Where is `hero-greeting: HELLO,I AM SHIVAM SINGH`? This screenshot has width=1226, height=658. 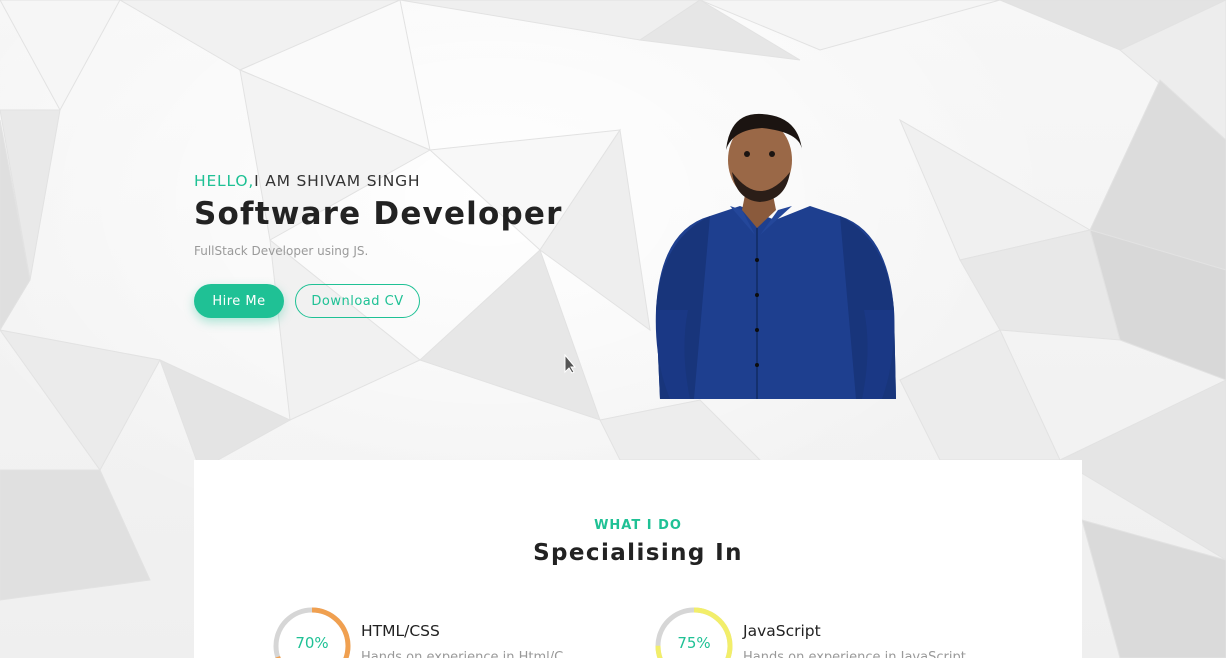
hero-greeting: HELLO,I AM SHIVAM SINGH is located at coordinates (378, 181).